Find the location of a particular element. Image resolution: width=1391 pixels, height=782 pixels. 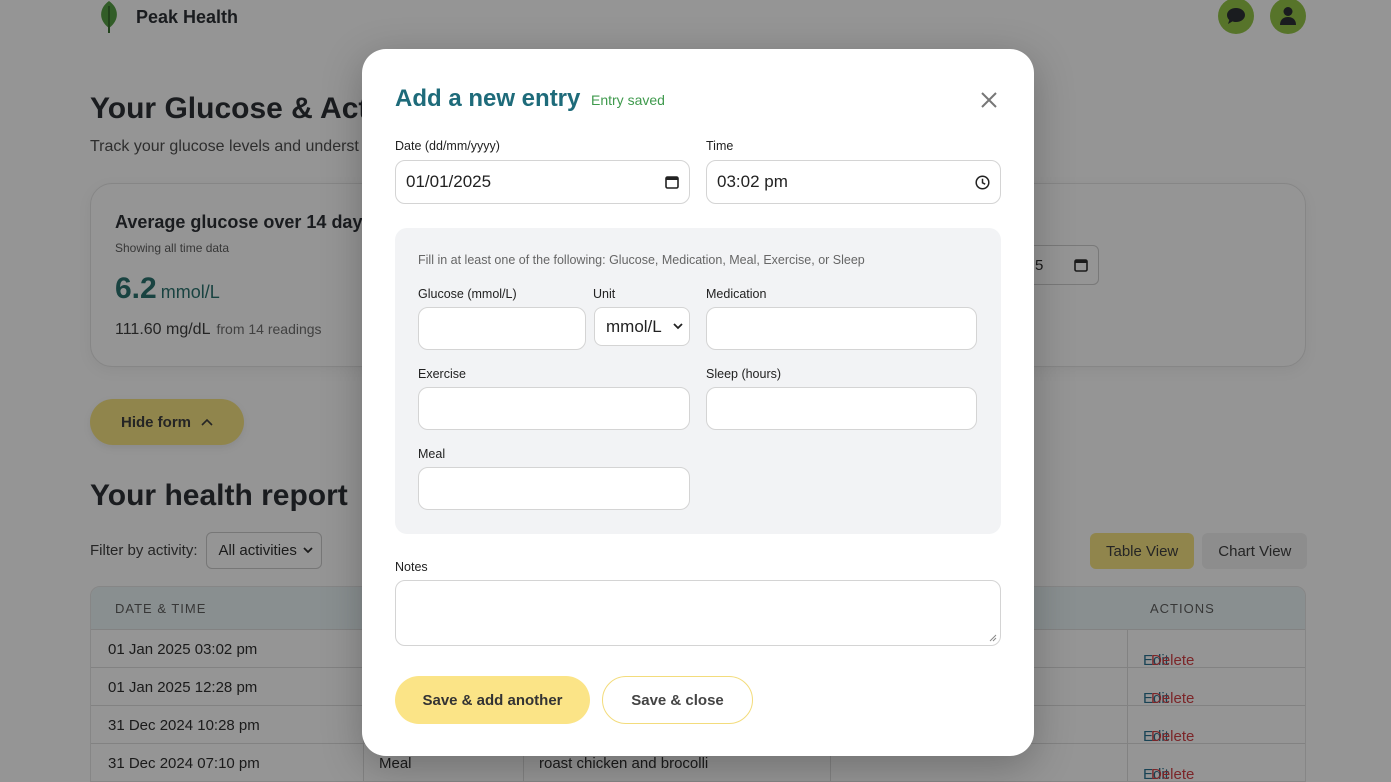

glucose-input is located at coordinates (502, 328).